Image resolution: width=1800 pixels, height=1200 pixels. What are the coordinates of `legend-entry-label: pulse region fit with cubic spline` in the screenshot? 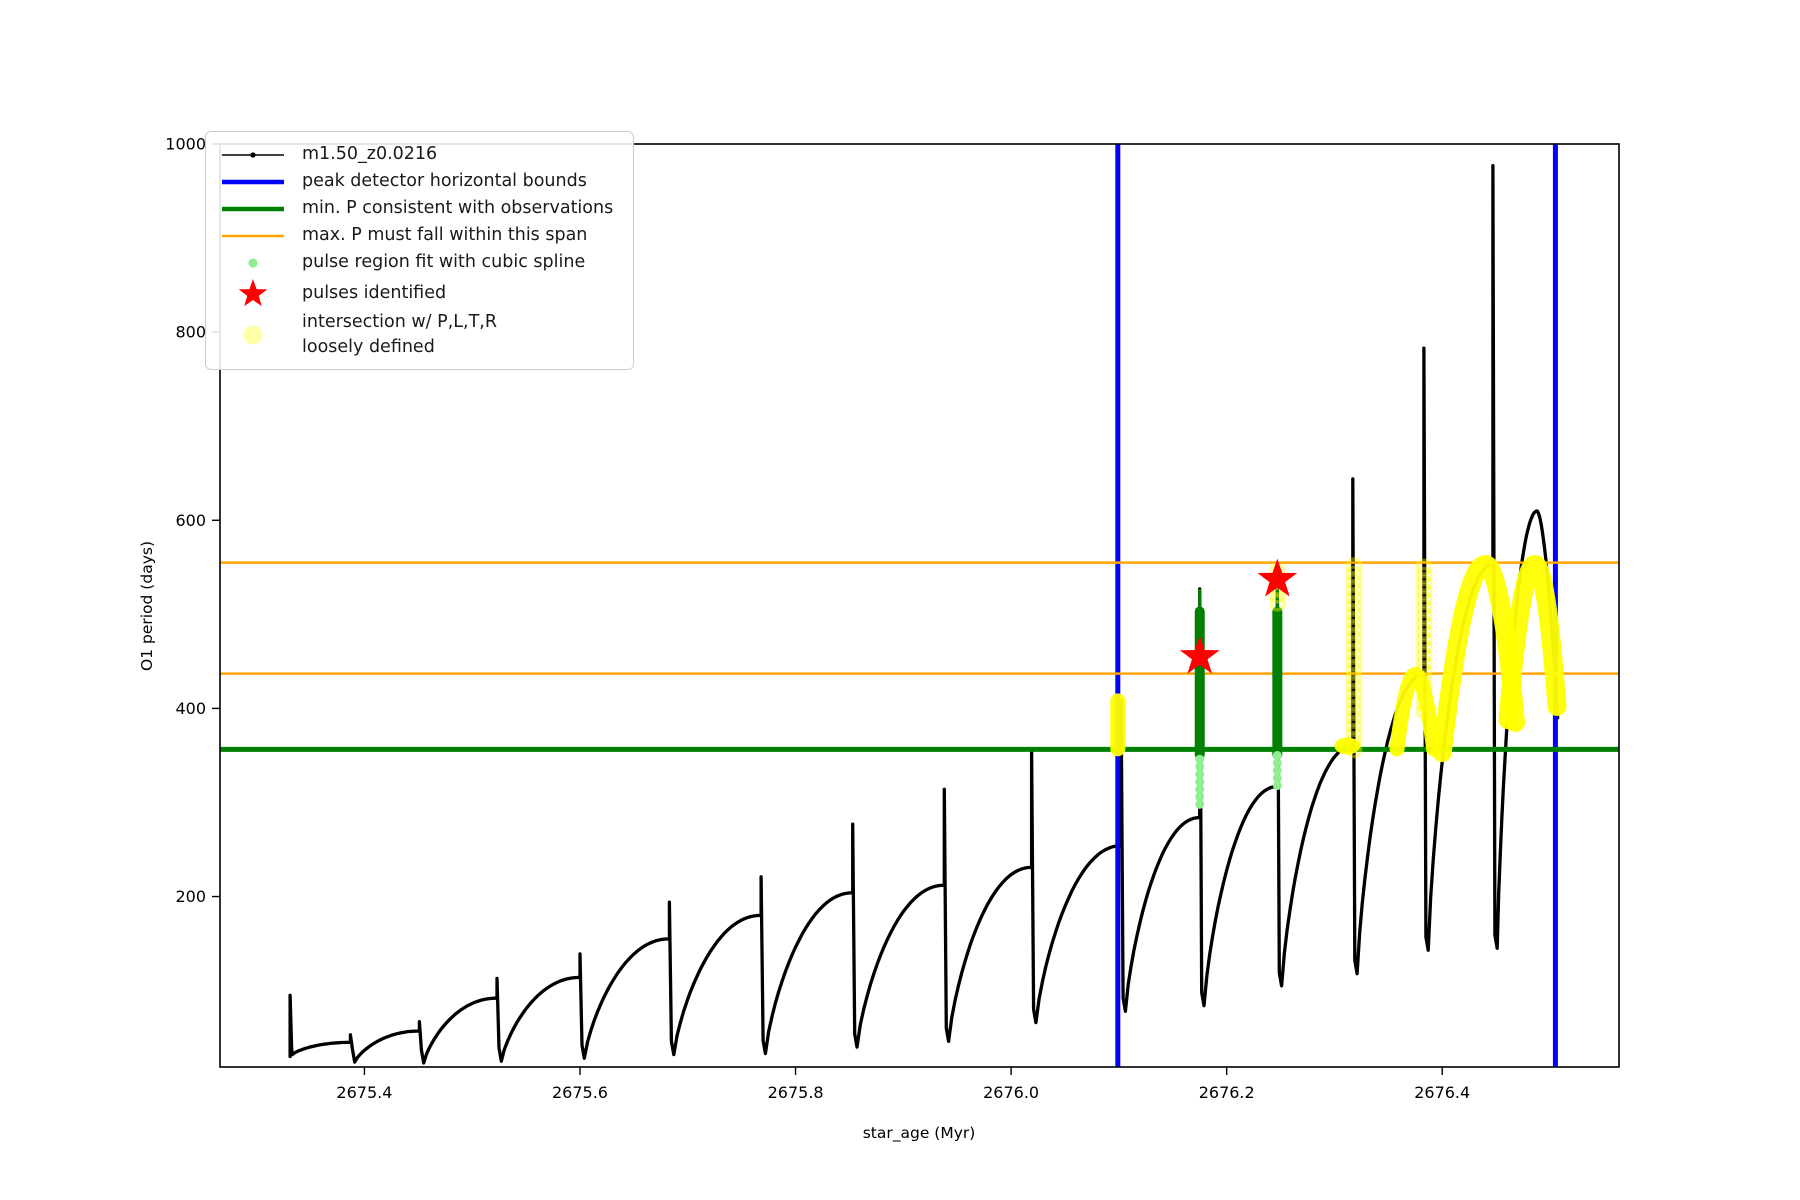 It's located at (444, 262).